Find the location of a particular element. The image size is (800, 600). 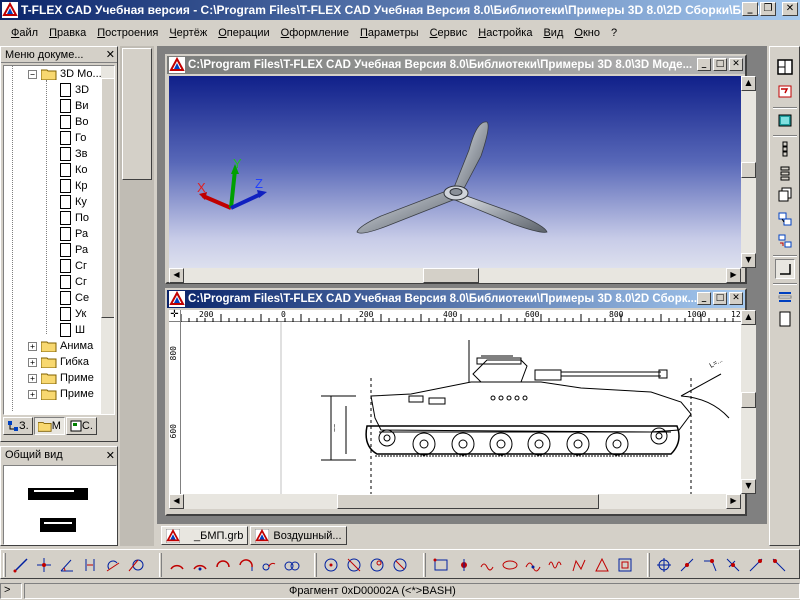

menu-parameters: Параметры is located at coordinates (390, 33).